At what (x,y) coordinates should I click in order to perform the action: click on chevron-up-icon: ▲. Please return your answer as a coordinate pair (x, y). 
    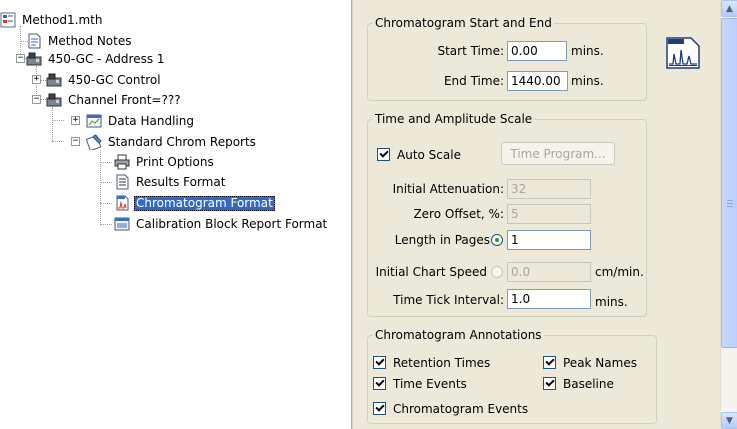
    Looking at the image, I should click on (729, 8).